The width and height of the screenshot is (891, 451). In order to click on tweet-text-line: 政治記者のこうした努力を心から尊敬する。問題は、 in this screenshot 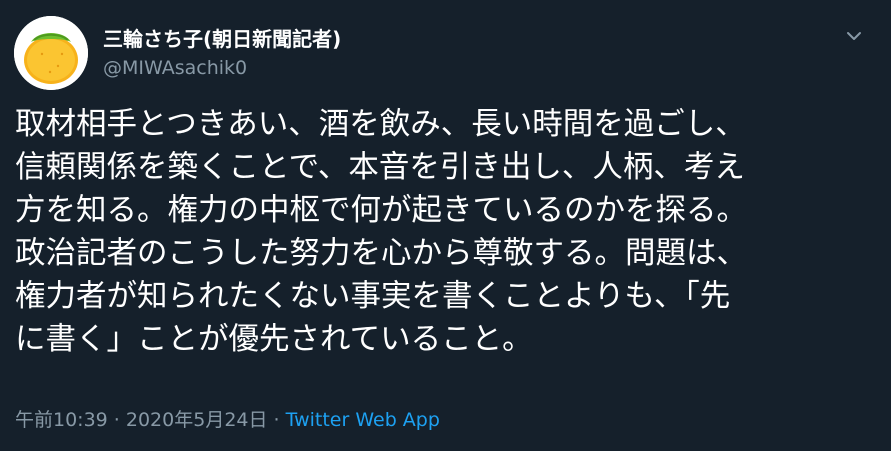, I will do `click(381, 253)`.